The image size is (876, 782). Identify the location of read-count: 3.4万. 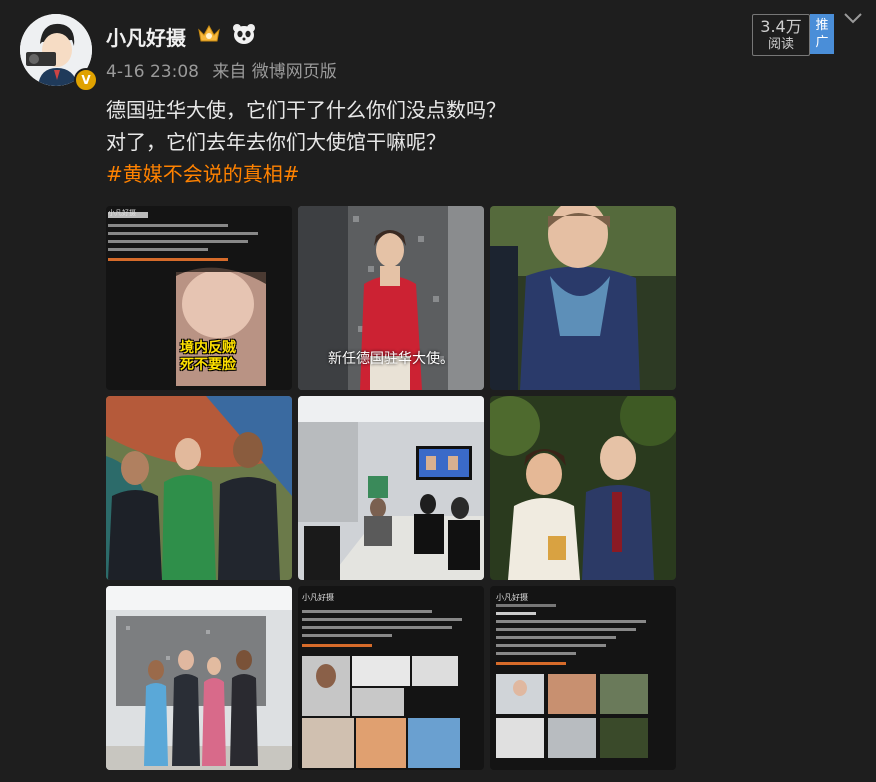
(781, 26).